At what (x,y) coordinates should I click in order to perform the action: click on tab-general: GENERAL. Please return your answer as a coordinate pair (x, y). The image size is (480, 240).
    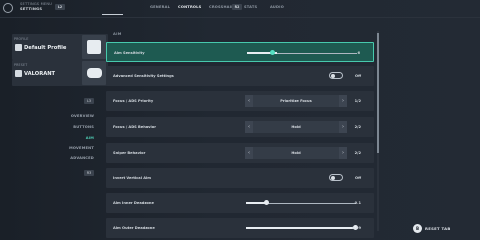
    Looking at the image, I should click on (160, 7).